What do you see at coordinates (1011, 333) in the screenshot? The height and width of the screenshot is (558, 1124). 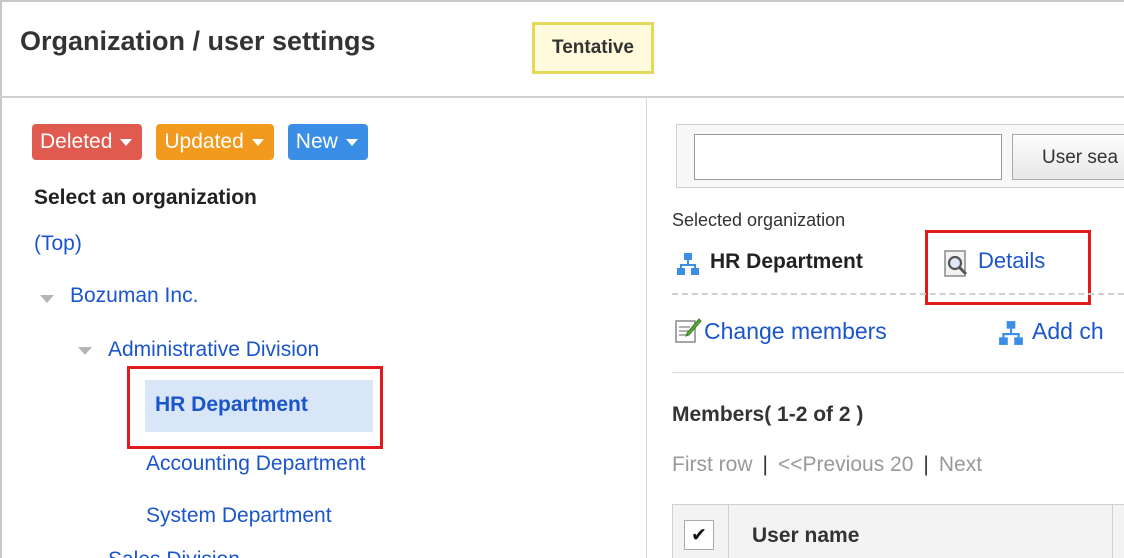 I see `add-organization-icon` at bounding box center [1011, 333].